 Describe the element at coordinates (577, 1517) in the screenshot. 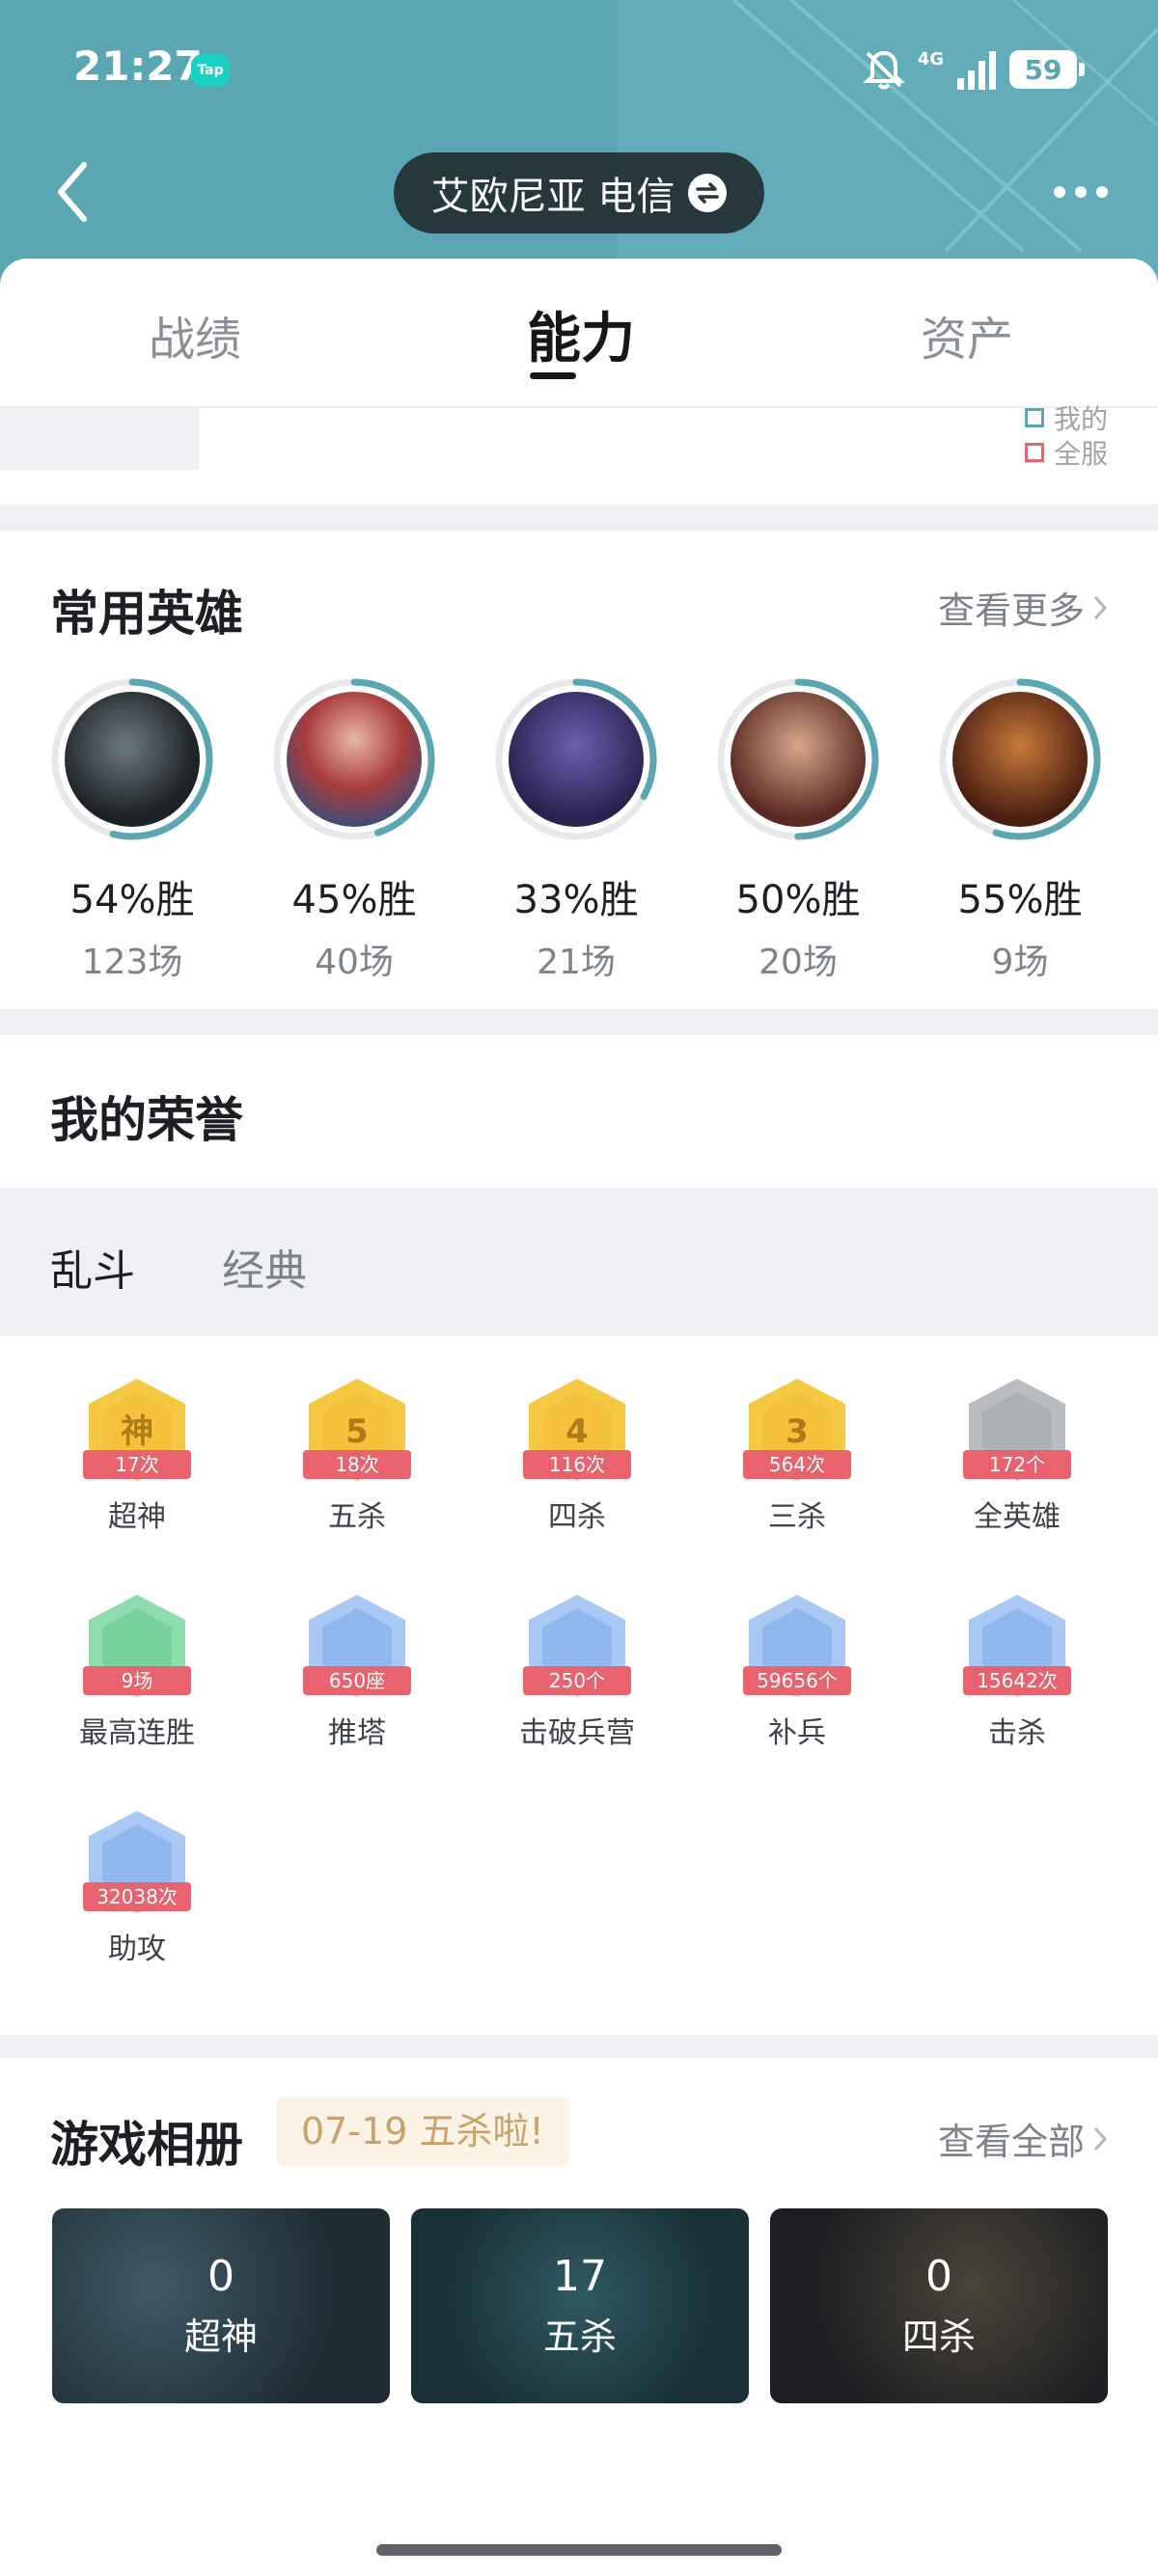

I see `badge-label: 四杀` at that location.